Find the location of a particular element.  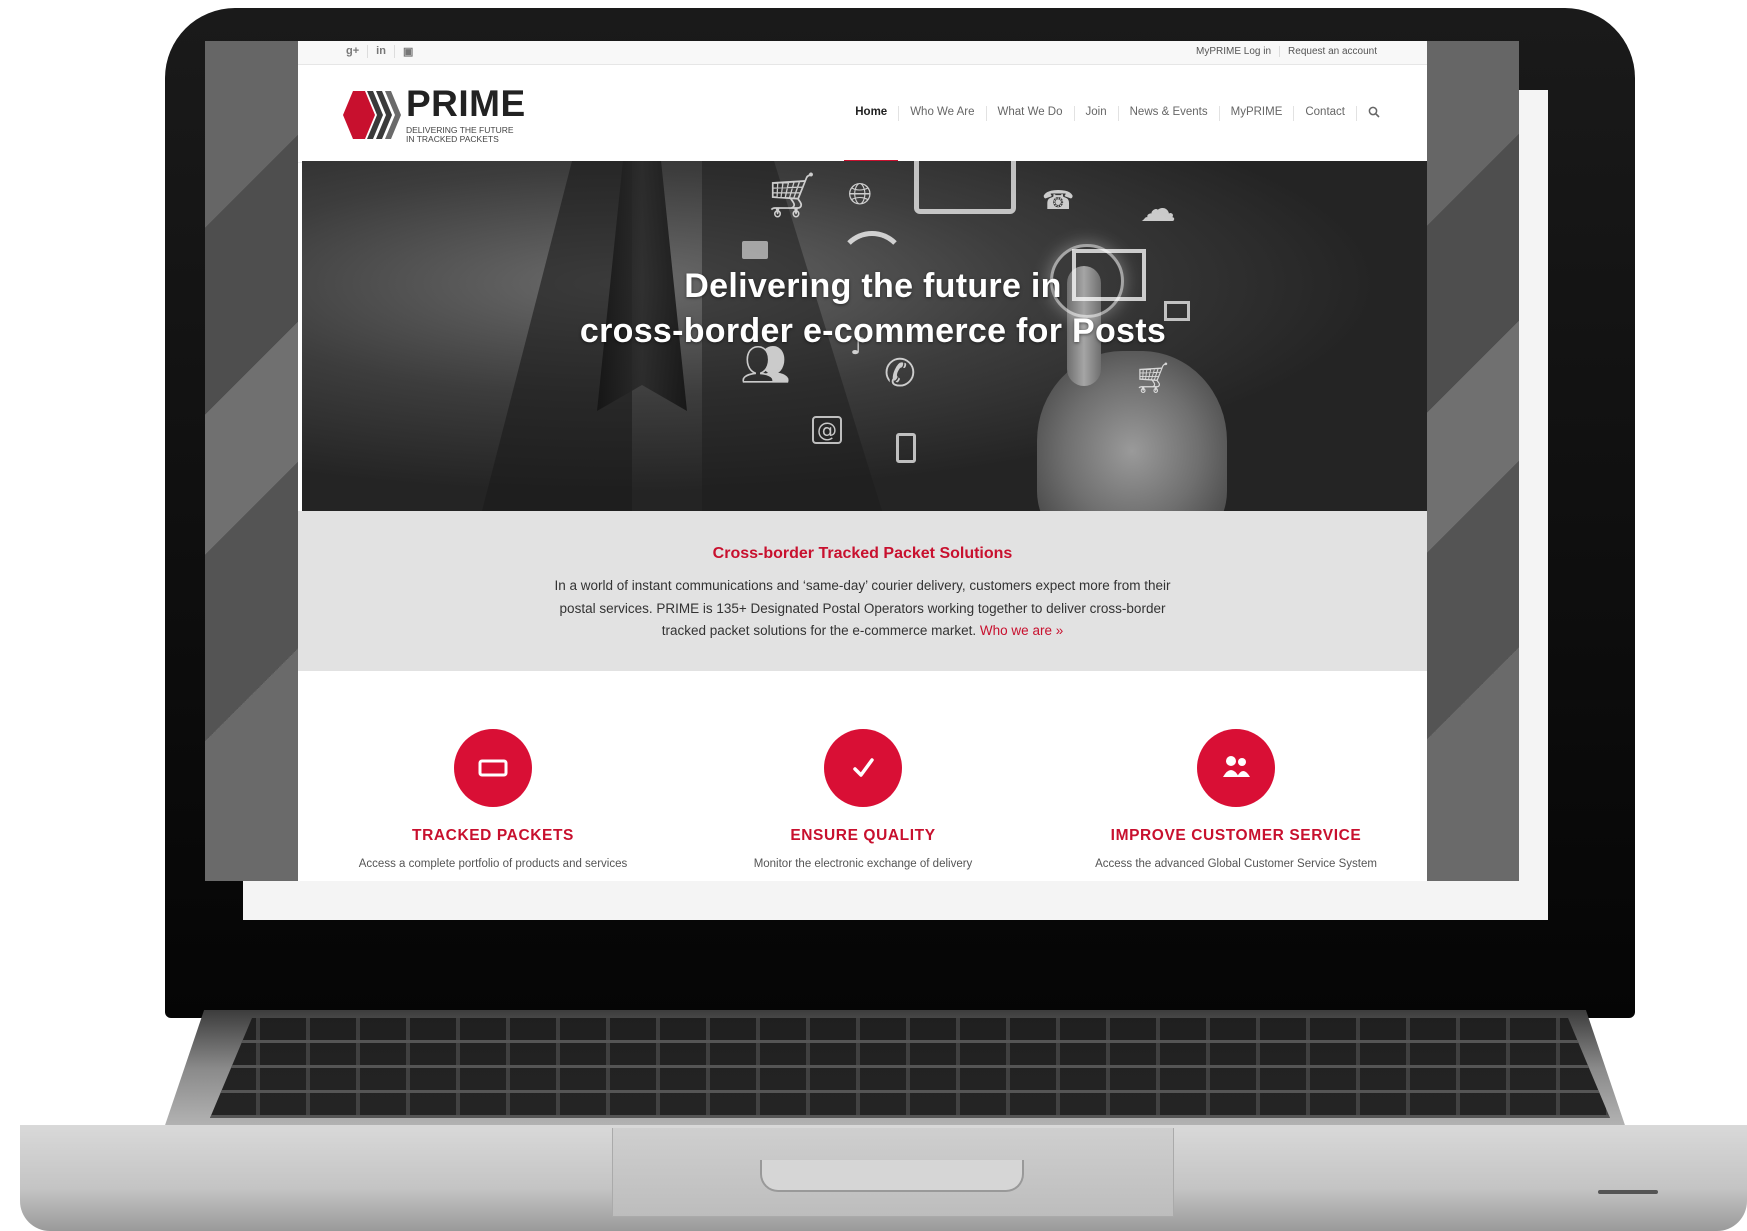

hero-title-line1: Delivering the future in is located at coordinates (873, 286).